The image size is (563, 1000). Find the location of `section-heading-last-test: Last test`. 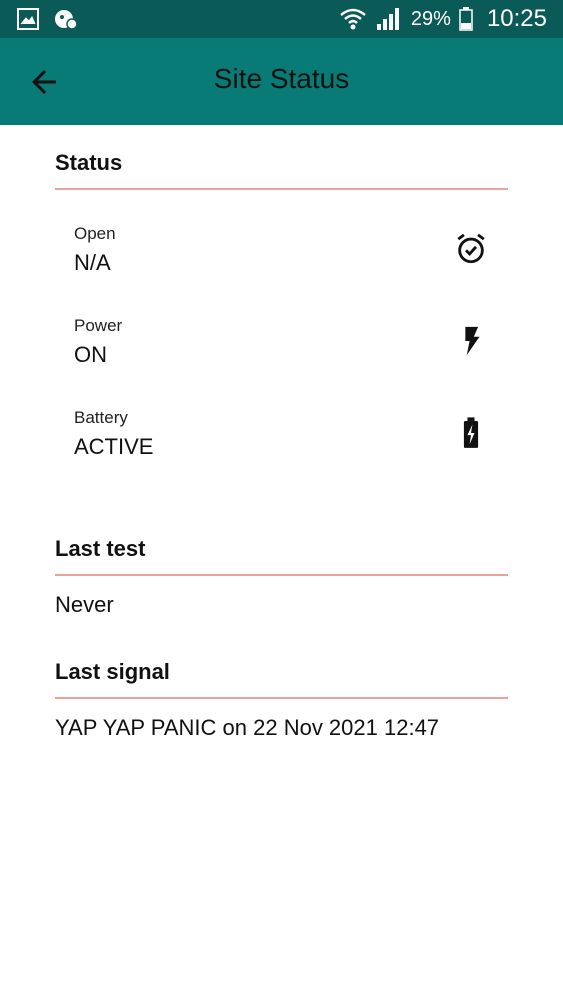

section-heading-last-test: Last test is located at coordinates (100, 548).